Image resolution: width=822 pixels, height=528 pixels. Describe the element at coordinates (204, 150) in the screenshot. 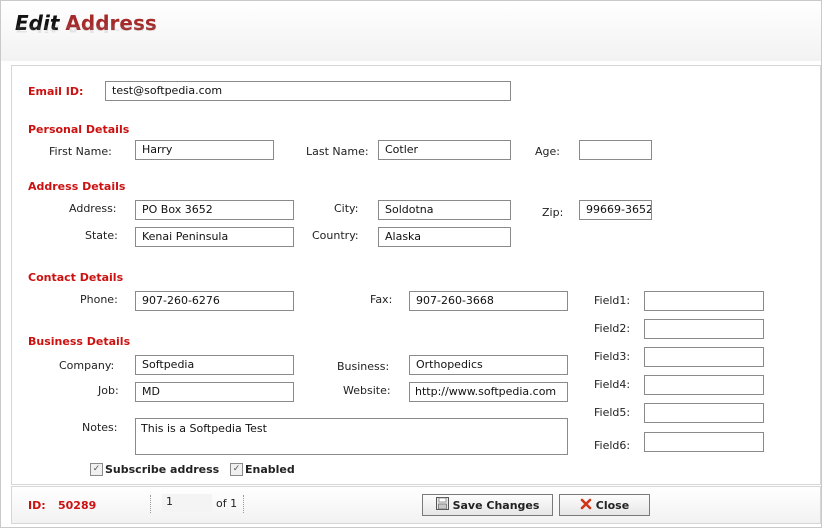

I see `first-name-field: Harry` at that location.